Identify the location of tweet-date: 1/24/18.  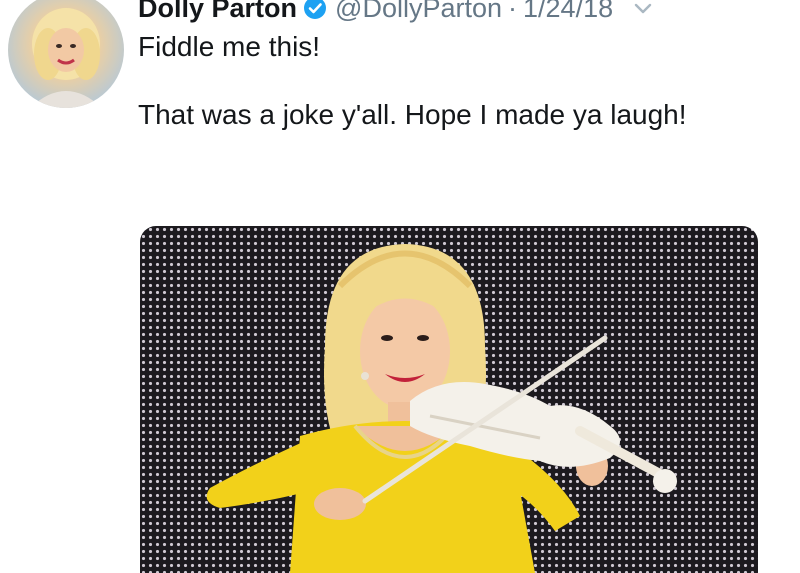
(568, 12).